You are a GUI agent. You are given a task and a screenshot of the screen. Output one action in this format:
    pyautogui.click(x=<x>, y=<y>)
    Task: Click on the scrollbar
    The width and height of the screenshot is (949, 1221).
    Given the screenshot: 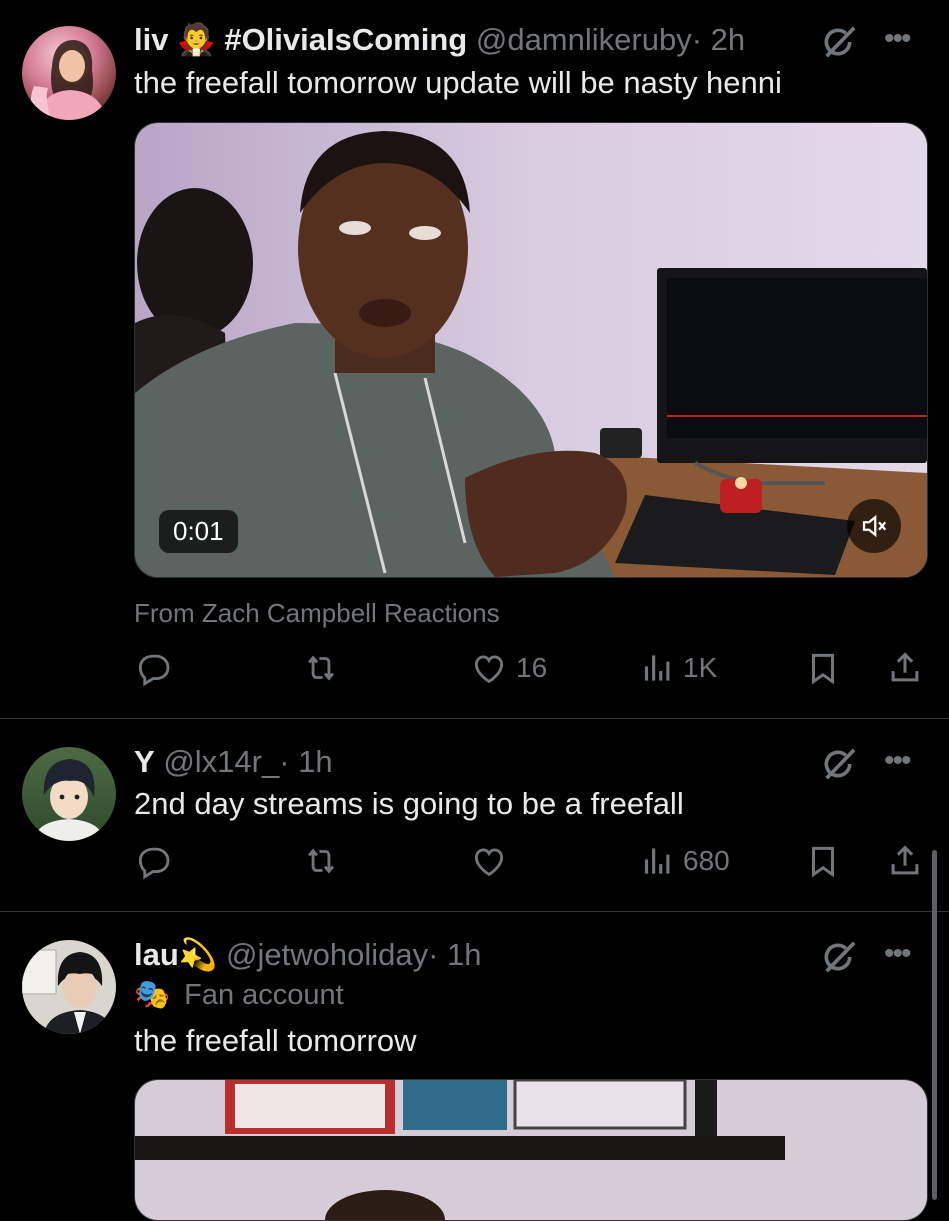 What is the action you would take?
    pyautogui.click(x=934, y=1025)
    